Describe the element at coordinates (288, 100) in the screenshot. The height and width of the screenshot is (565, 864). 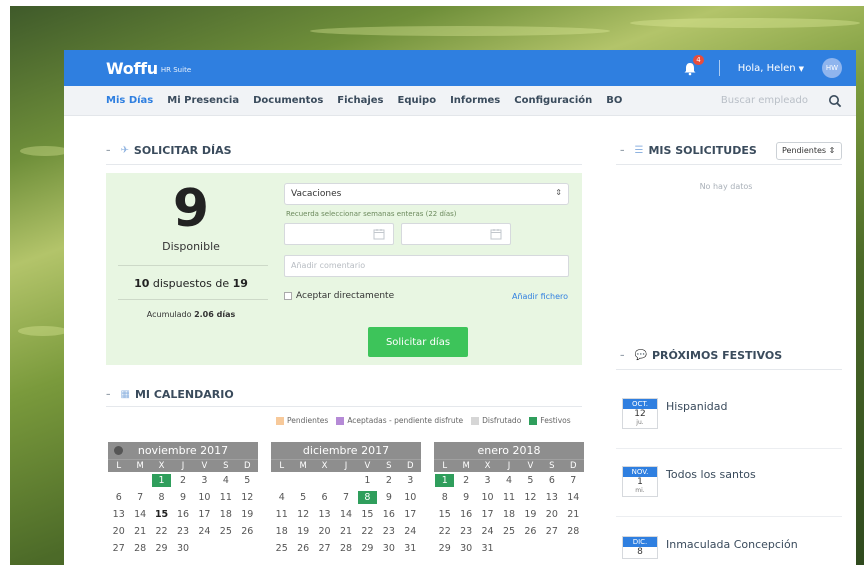
I see `nav-item-documentos: Documentos` at that location.